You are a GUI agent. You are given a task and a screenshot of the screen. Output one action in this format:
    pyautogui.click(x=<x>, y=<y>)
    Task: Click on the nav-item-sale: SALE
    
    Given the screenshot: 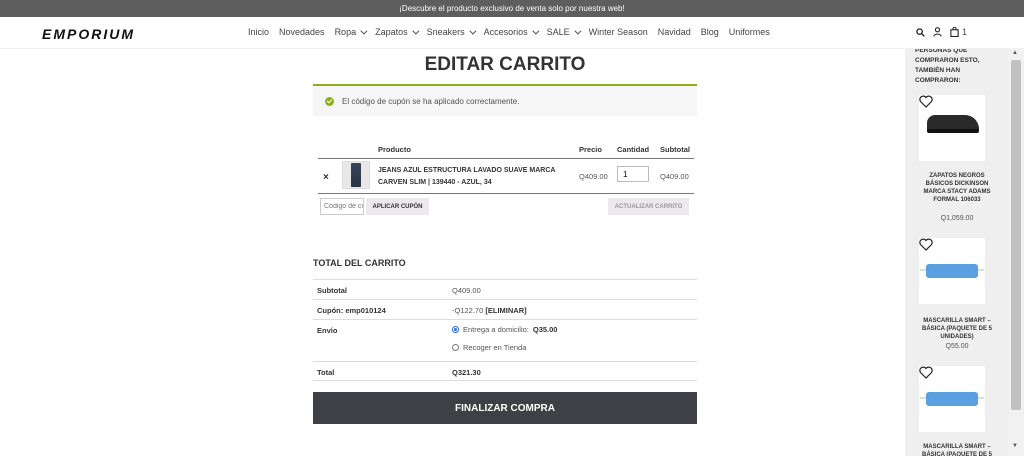 What is the action you would take?
    pyautogui.click(x=564, y=32)
    